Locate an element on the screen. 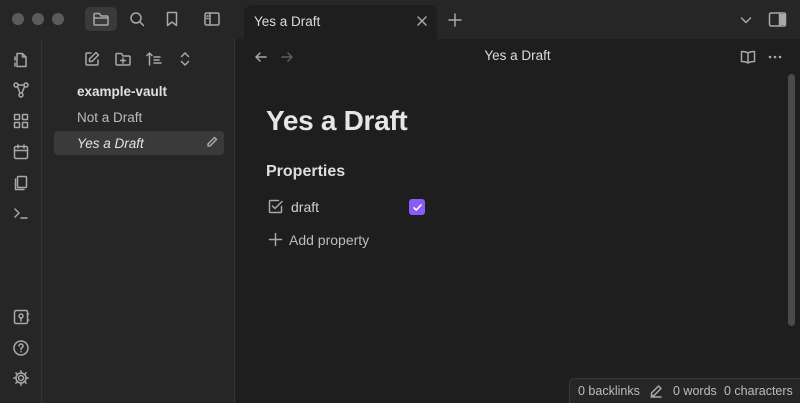  checkbox-type-icon is located at coordinates (275, 206).